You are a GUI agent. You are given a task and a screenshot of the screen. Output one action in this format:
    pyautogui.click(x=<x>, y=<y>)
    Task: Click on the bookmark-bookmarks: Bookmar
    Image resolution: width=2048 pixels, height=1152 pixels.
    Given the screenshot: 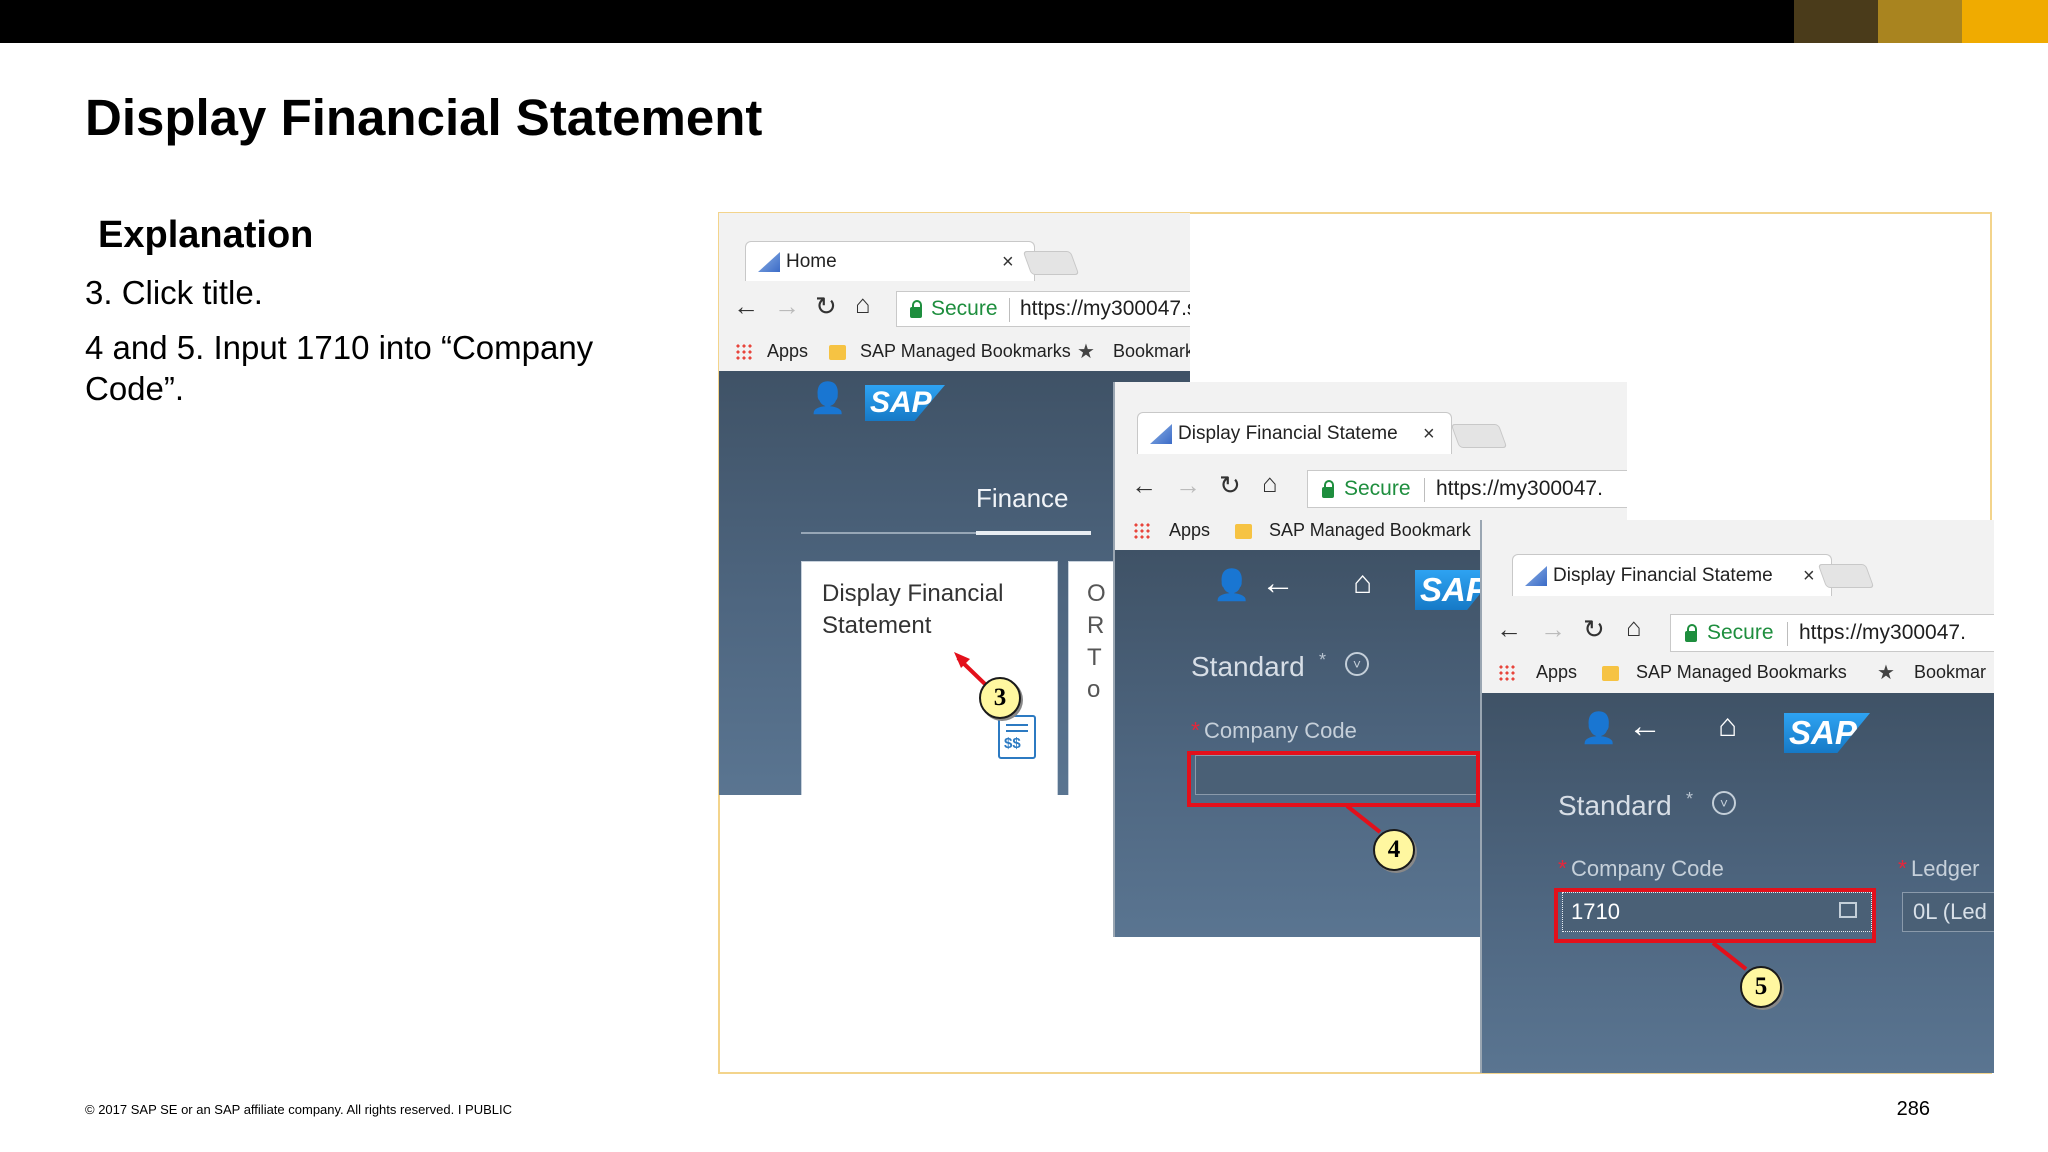 What is the action you would take?
    pyautogui.click(x=1950, y=672)
    